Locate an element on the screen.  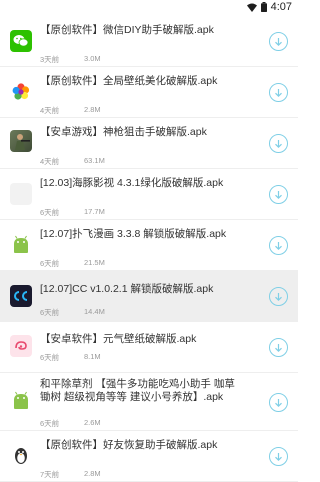
file-size: 2.6M is located at coordinates (92, 422).